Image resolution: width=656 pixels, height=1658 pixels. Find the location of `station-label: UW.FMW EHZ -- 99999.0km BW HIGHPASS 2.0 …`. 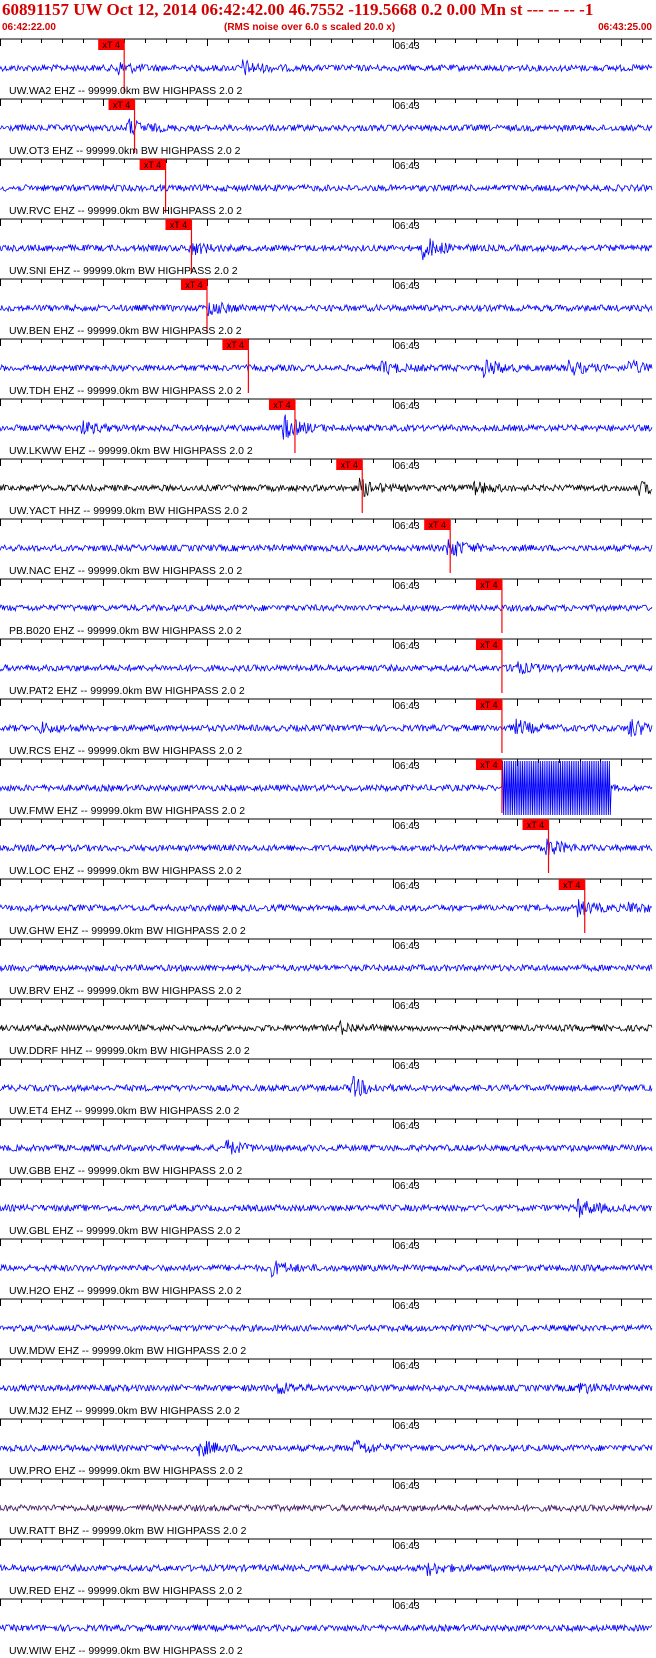

station-label: UW.FMW EHZ -- 99999.0km BW HIGHPASS 2.0 … is located at coordinates (127, 811).